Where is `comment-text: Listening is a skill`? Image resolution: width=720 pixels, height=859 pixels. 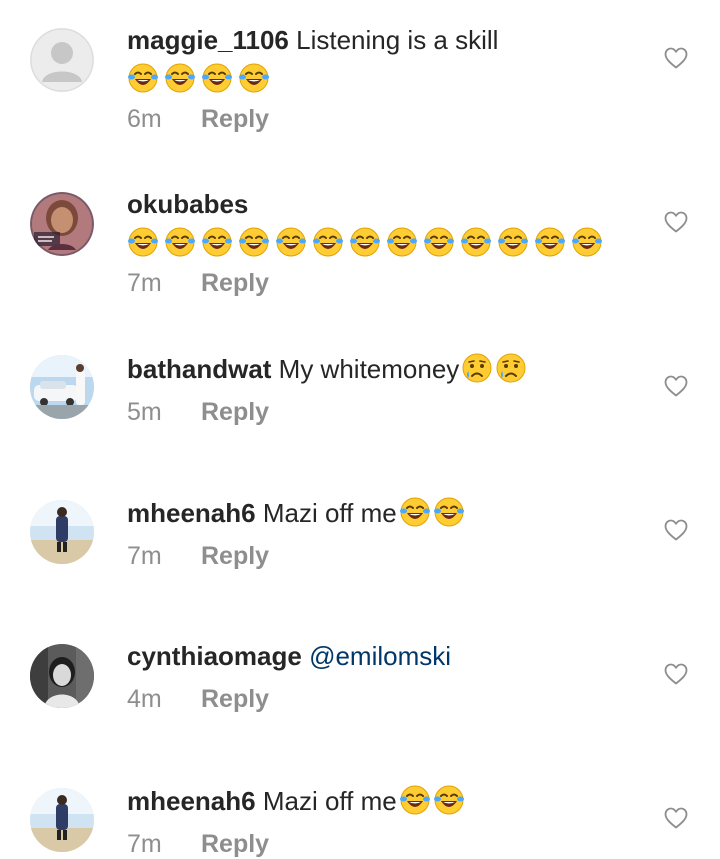 comment-text: Listening is a skill is located at coordinates (393, 40).